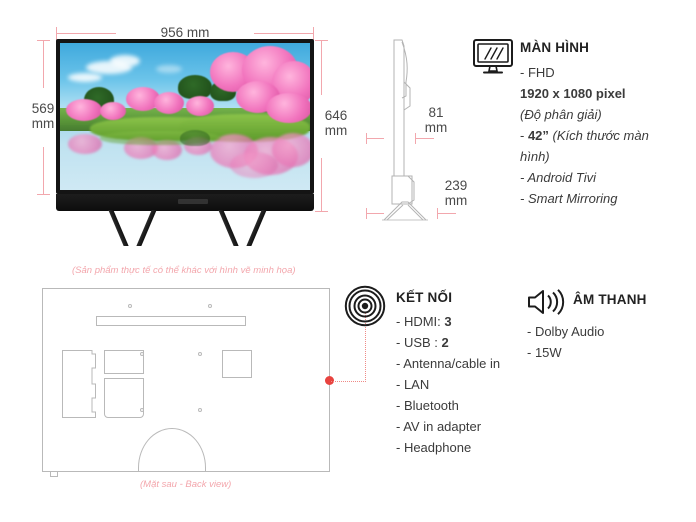  I want to click on back-panel-port-block-top, so click(124, 362).